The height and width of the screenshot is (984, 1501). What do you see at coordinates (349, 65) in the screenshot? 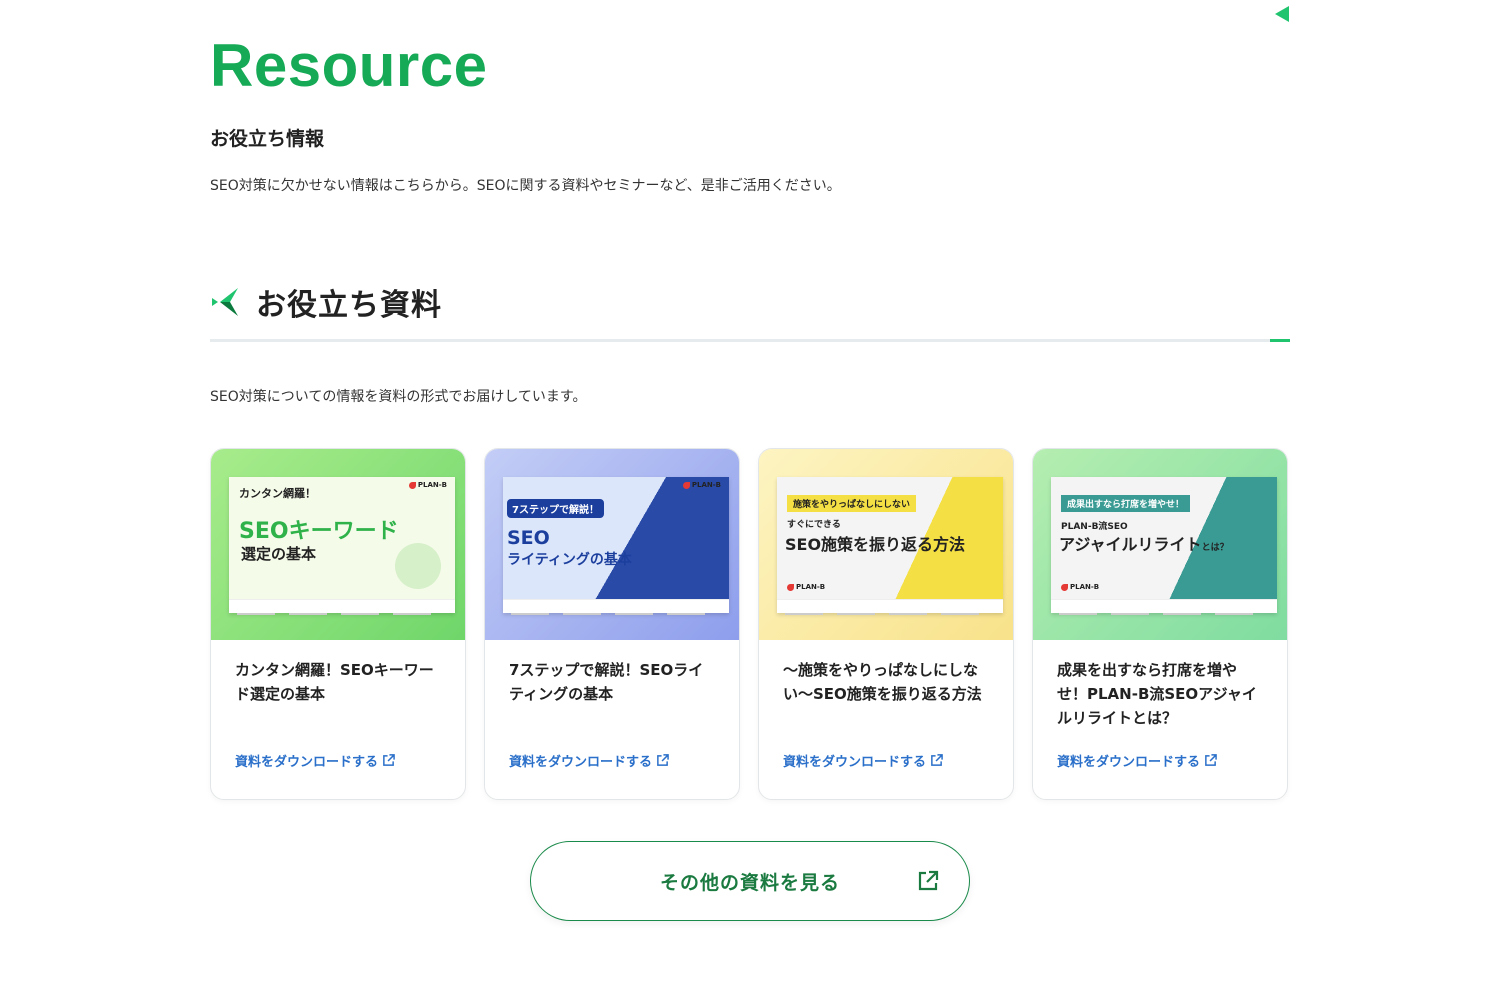
I see `page-title: Resource` at bounding box center [349, 65].